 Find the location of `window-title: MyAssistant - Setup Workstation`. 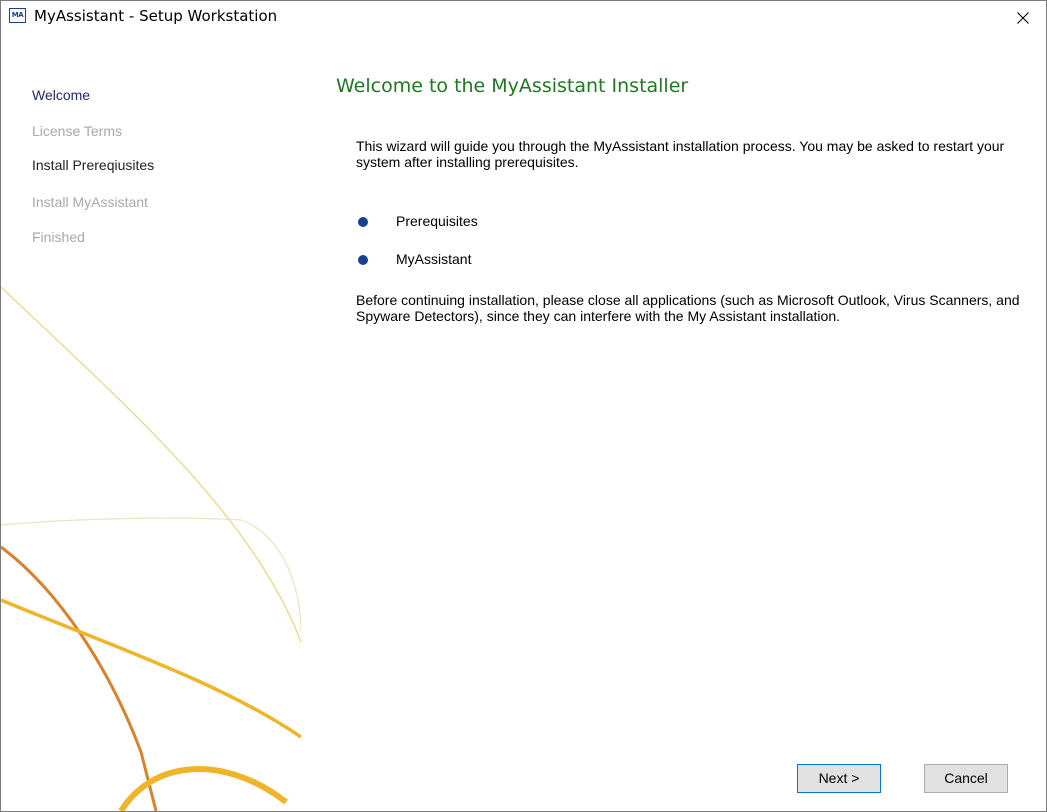

window-title: MyAssistant - Setup Workstation is located at coordinates (156, 16).